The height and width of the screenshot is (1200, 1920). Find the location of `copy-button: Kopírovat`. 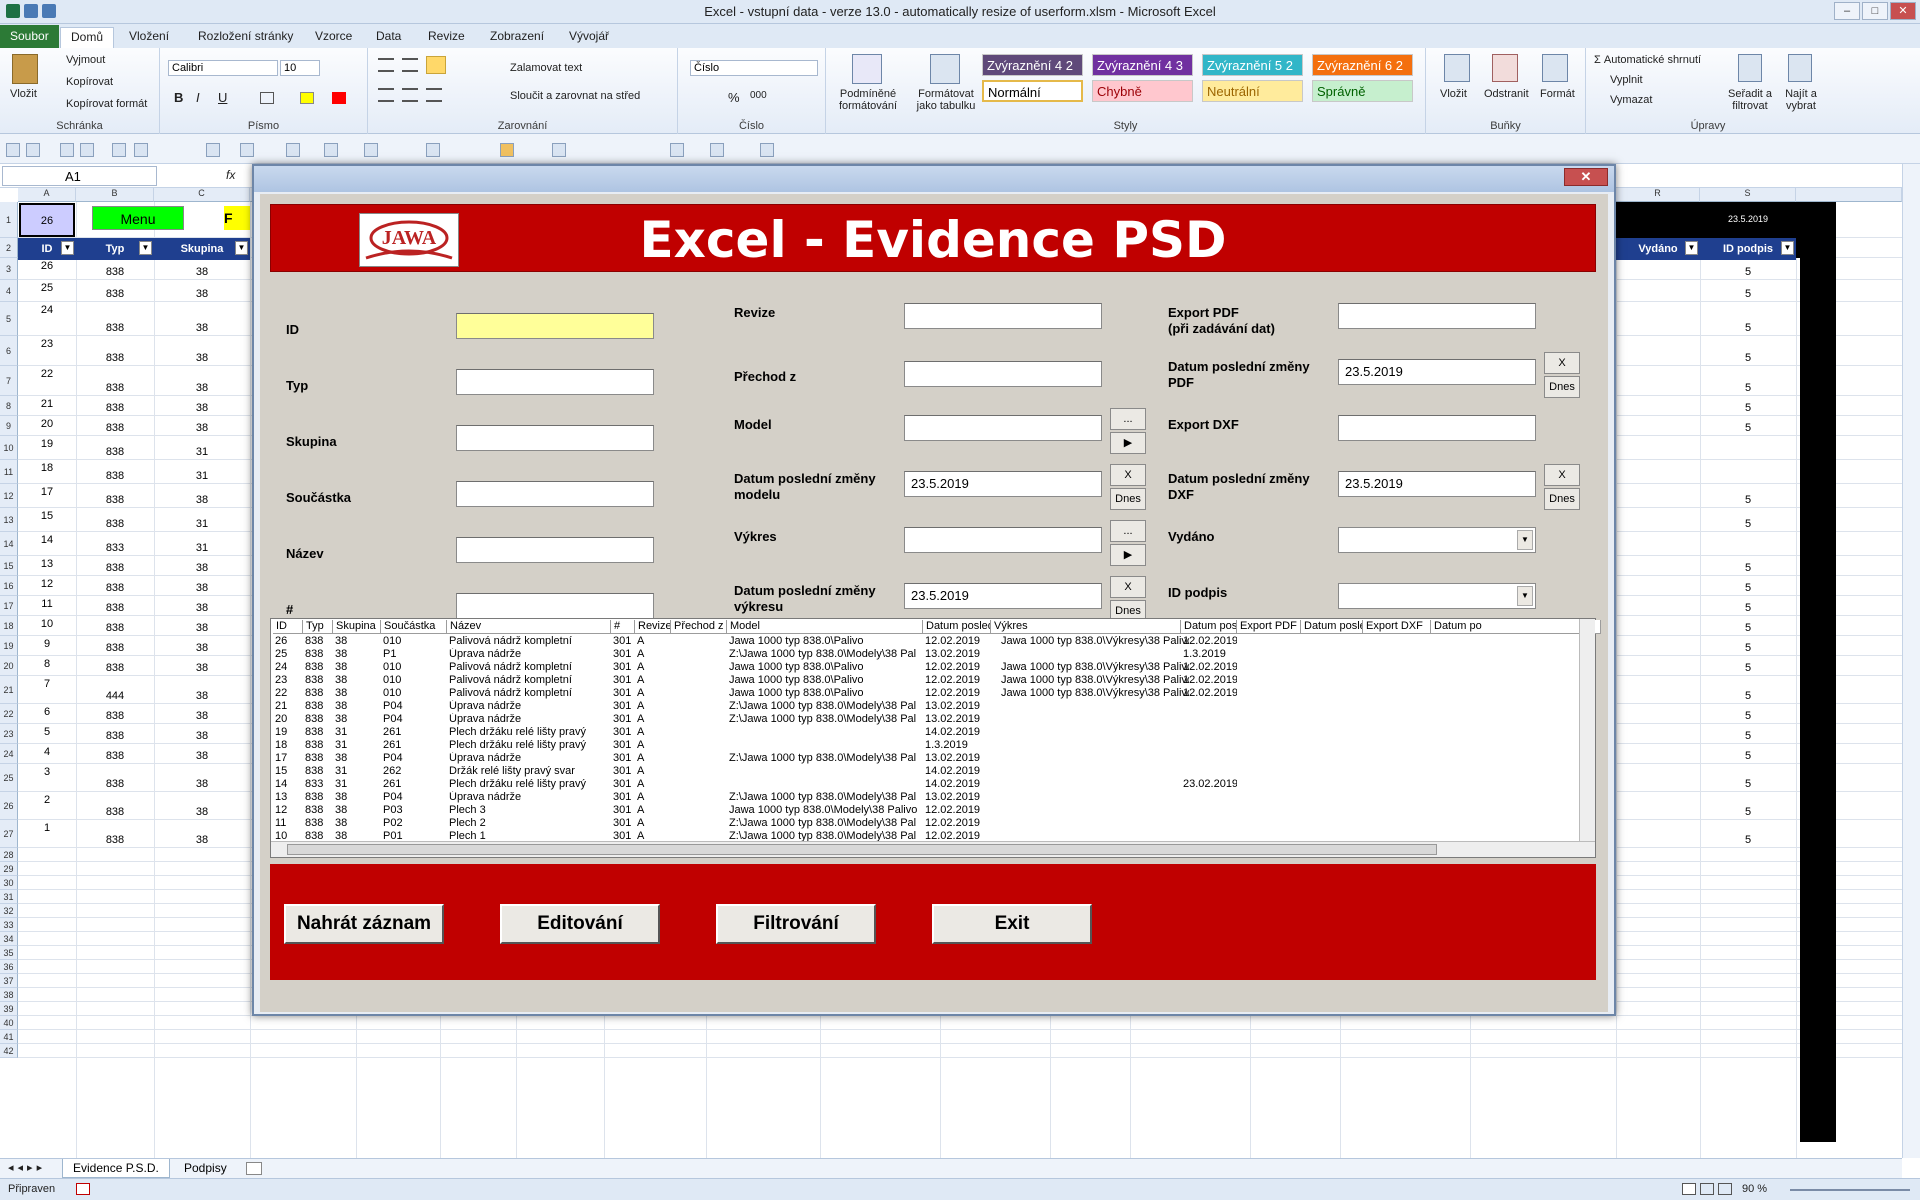

copy-button: Kopírovat is located at coordinates (89, 82).